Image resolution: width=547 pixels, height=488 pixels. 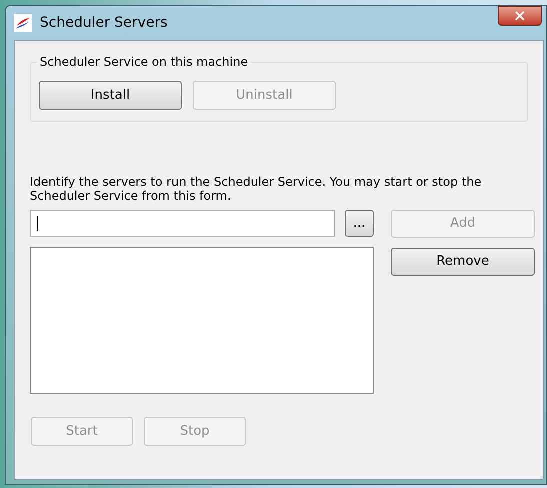 I want to click on text-cursor-icon, so click(x=37, y=223).